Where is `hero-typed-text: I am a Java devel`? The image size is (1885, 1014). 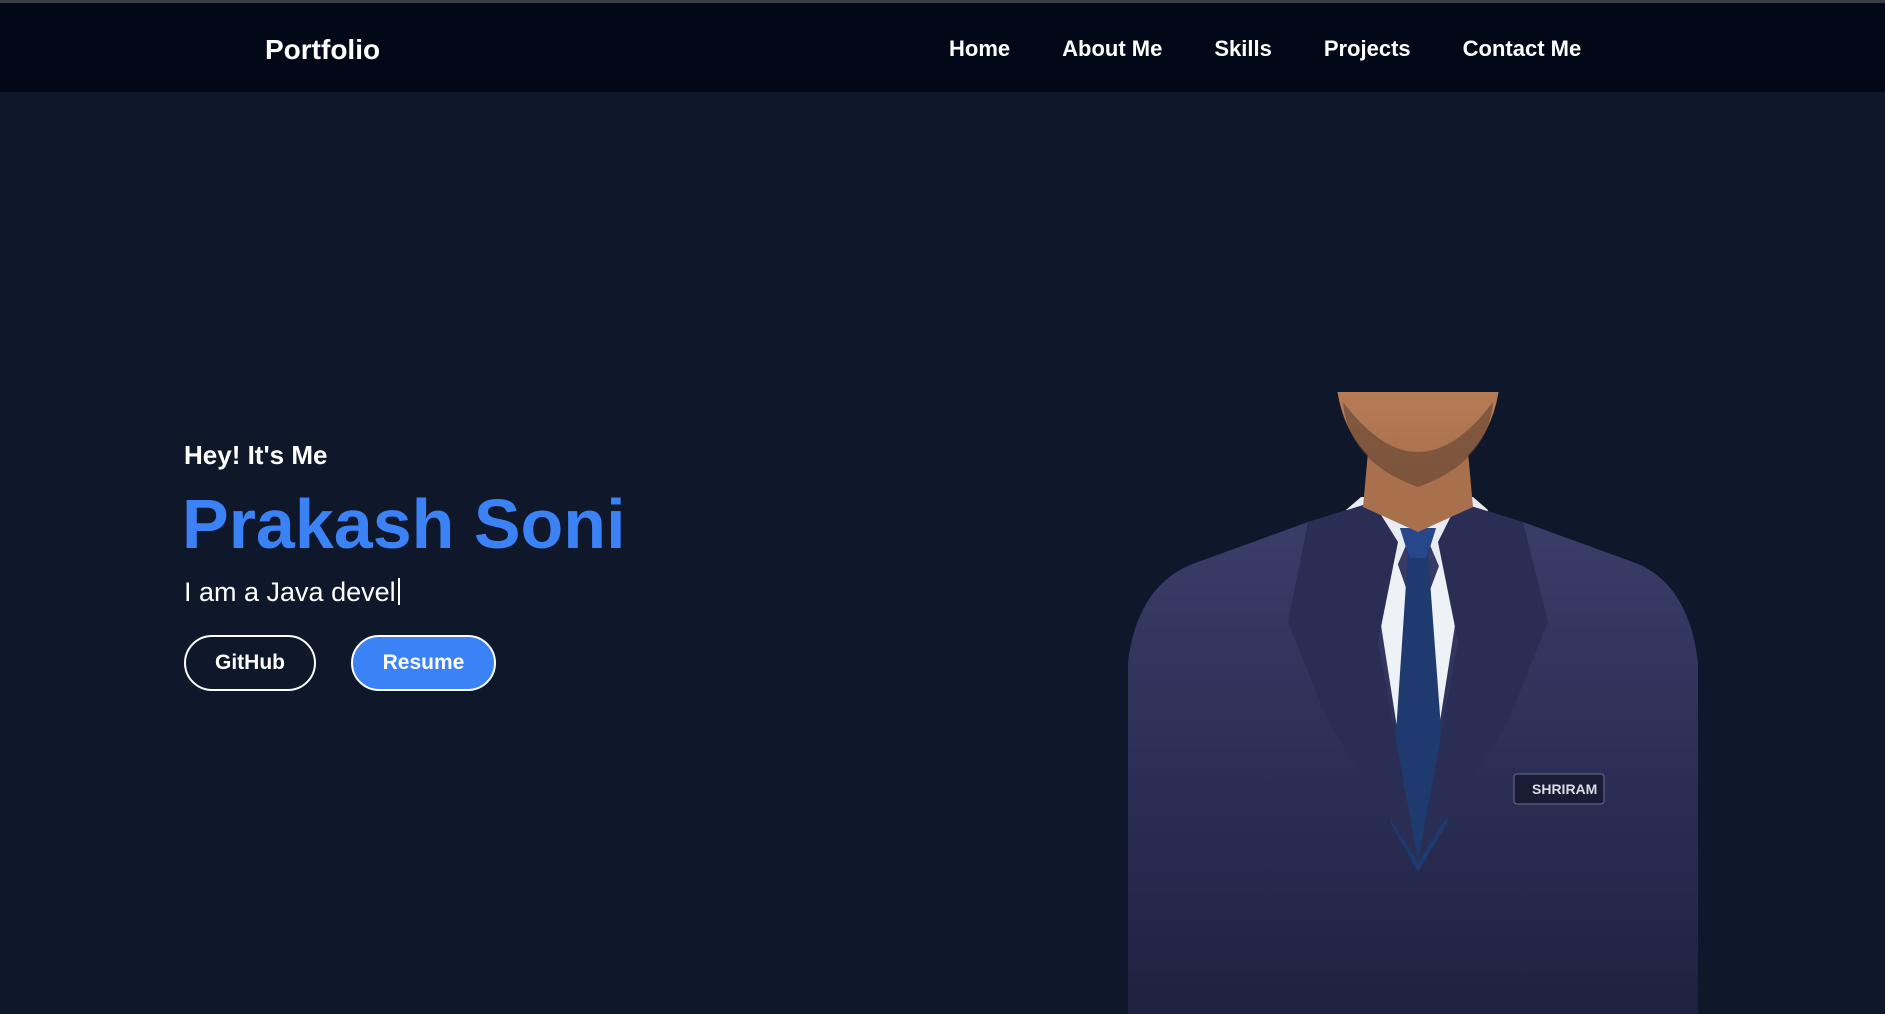
hero-typed-text: I am a Java devel is located at coordinates (290, 592).